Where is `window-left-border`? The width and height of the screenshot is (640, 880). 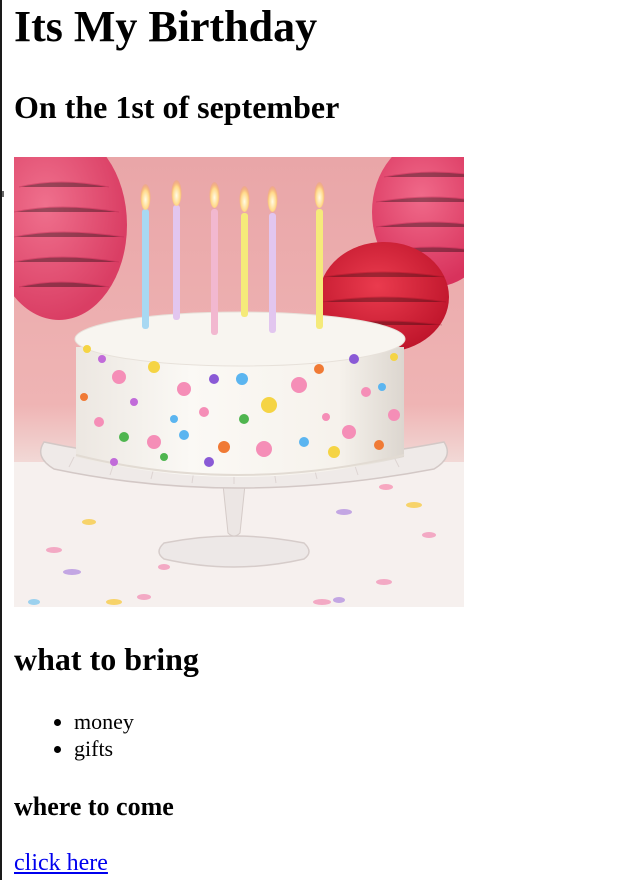
window-left-border is located at coordinates (1, 440).